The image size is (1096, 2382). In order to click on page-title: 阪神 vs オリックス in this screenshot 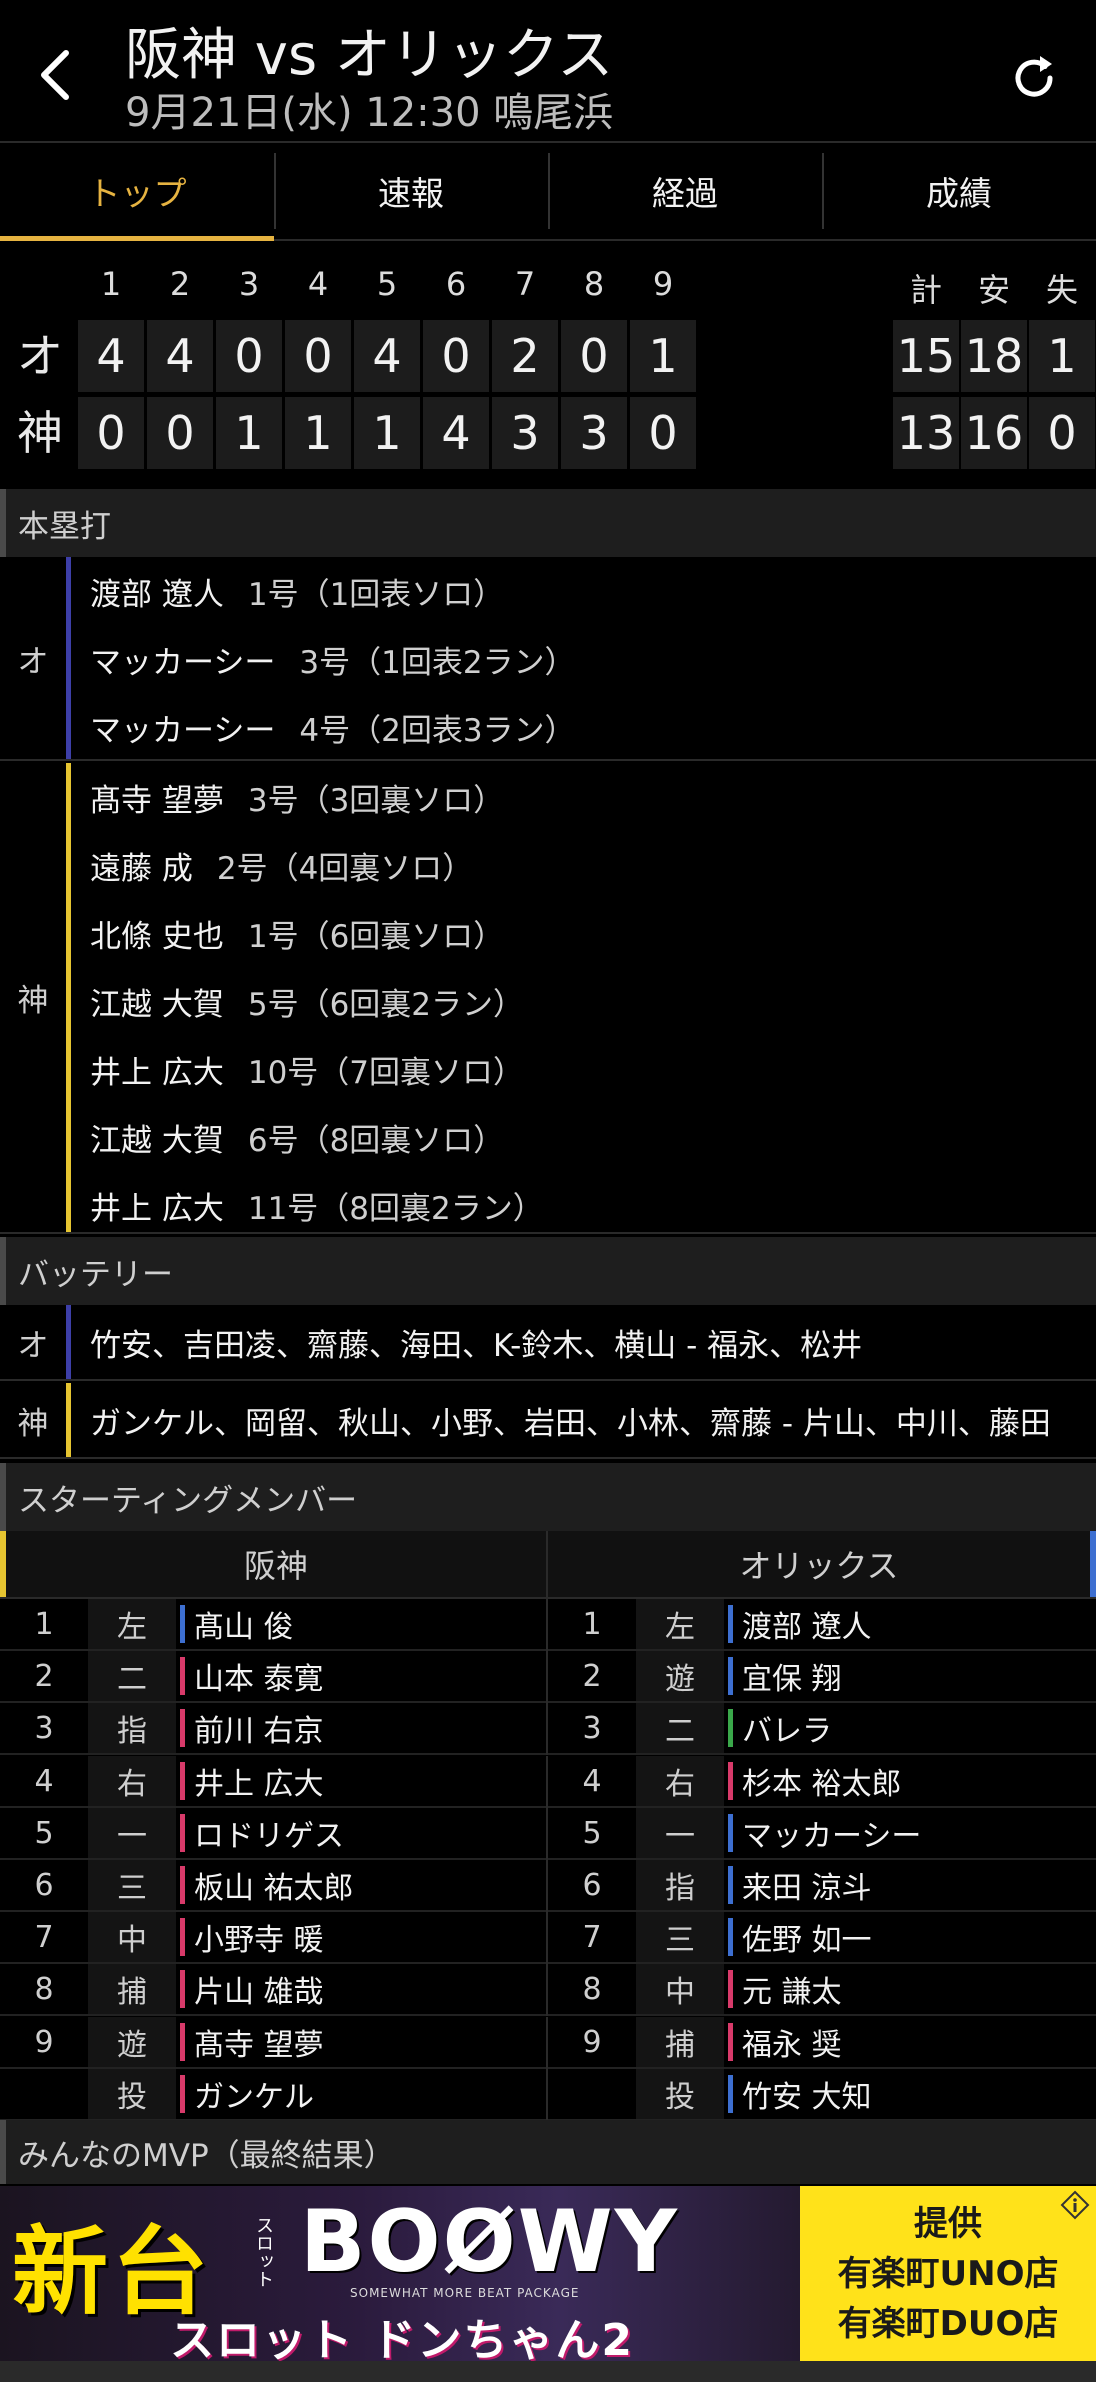, I will do `click(369, 55)`.